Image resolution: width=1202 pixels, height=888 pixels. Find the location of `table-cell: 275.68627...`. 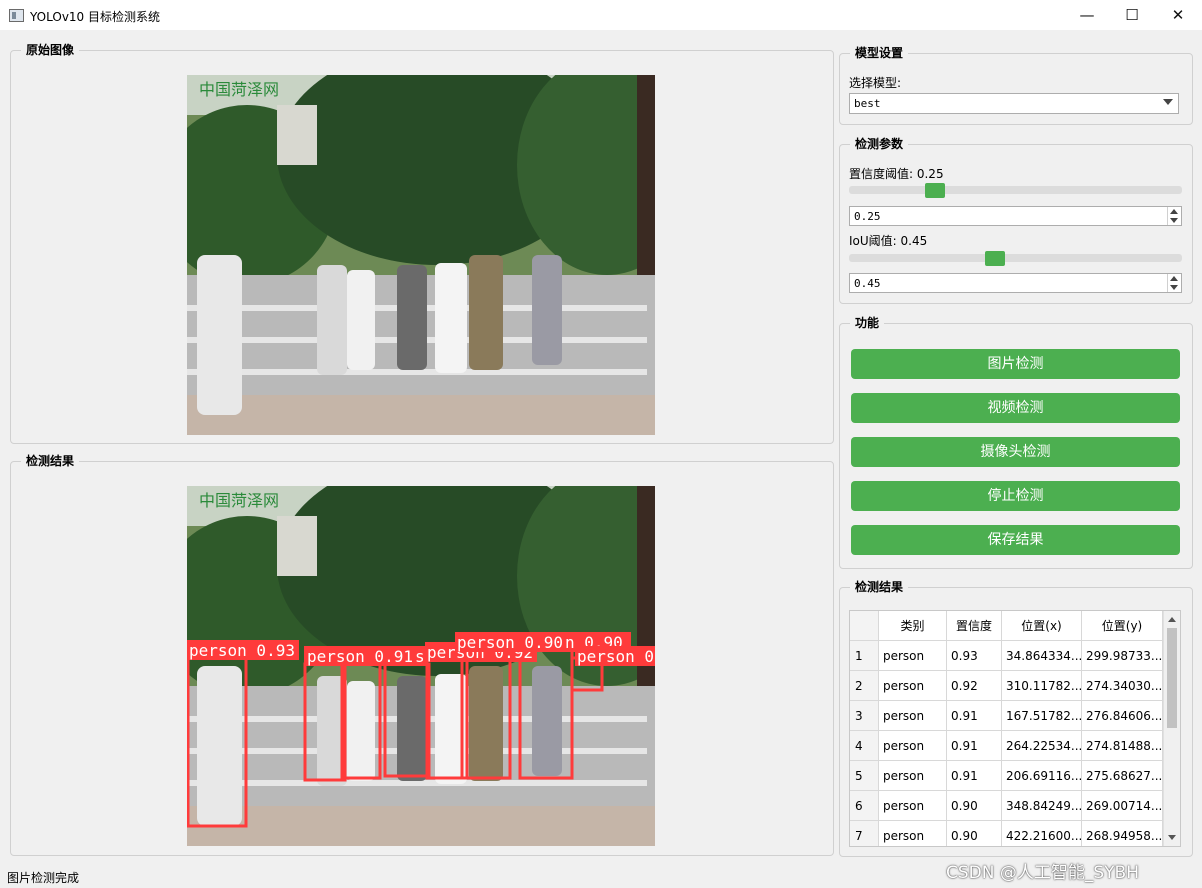

table-cell: 275.68627... is located at coordinates (1122, 776).